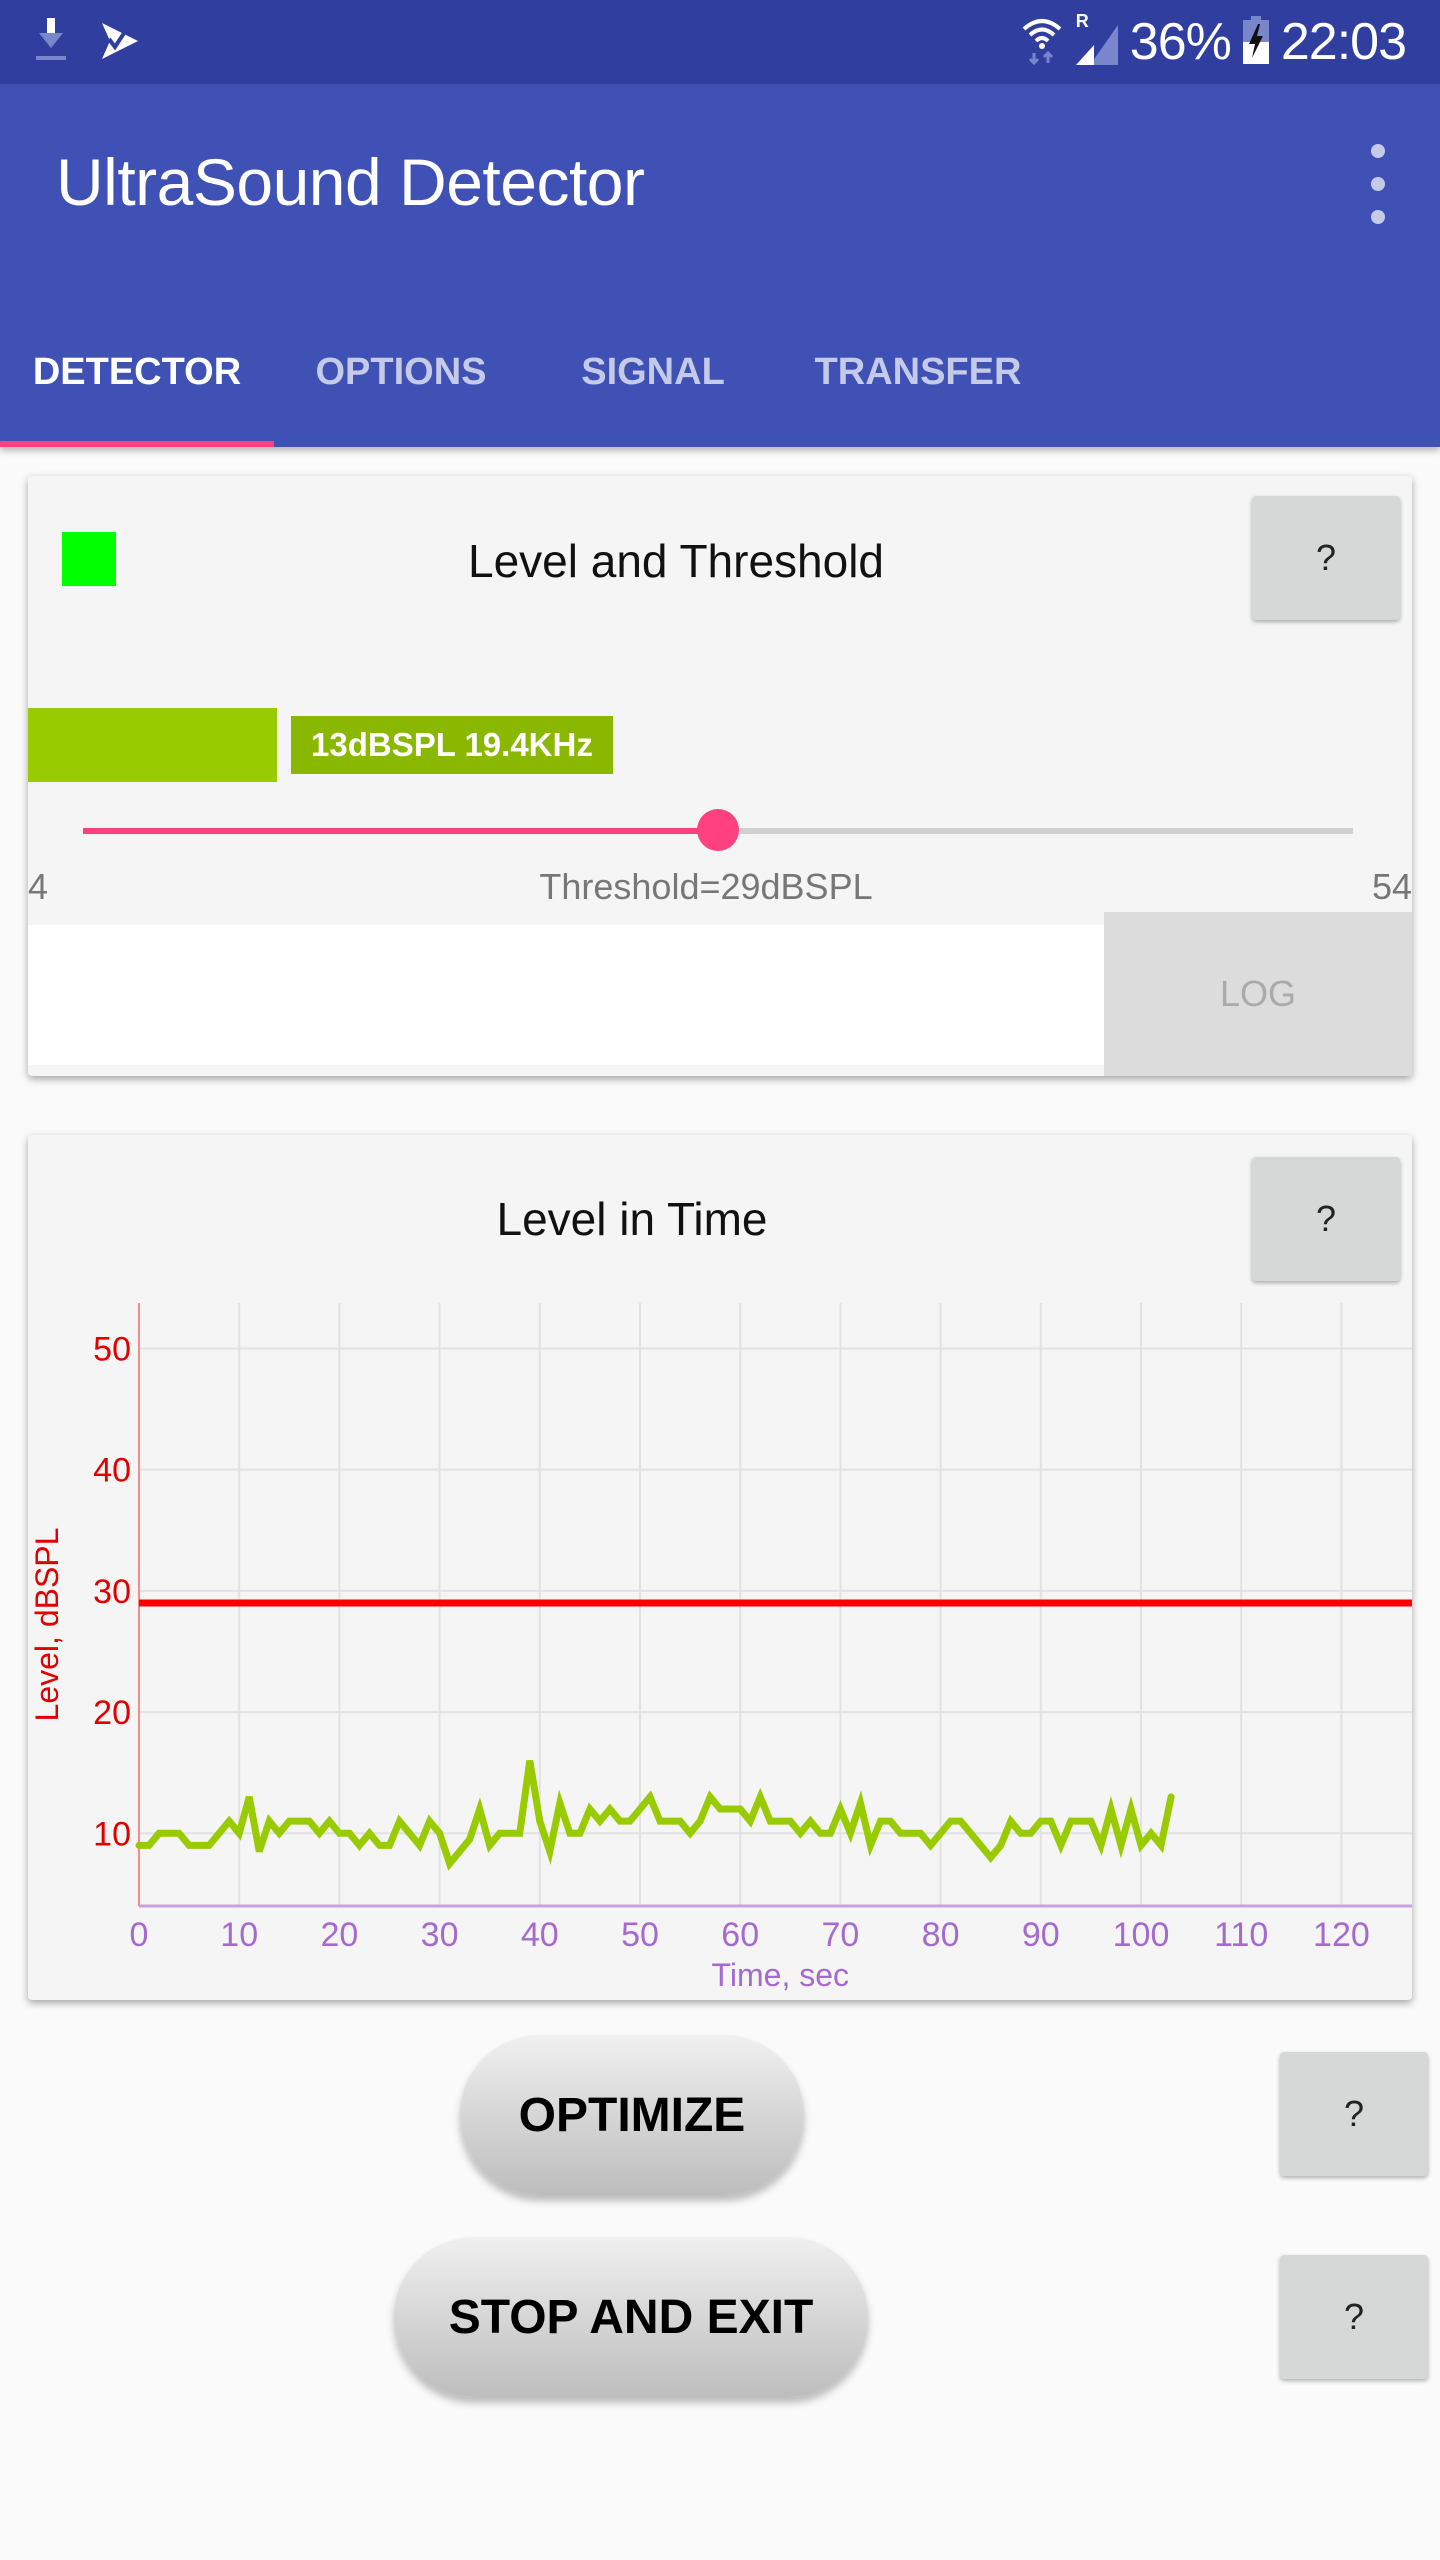  I want to click on wifi-icon, so click(1042, 42).